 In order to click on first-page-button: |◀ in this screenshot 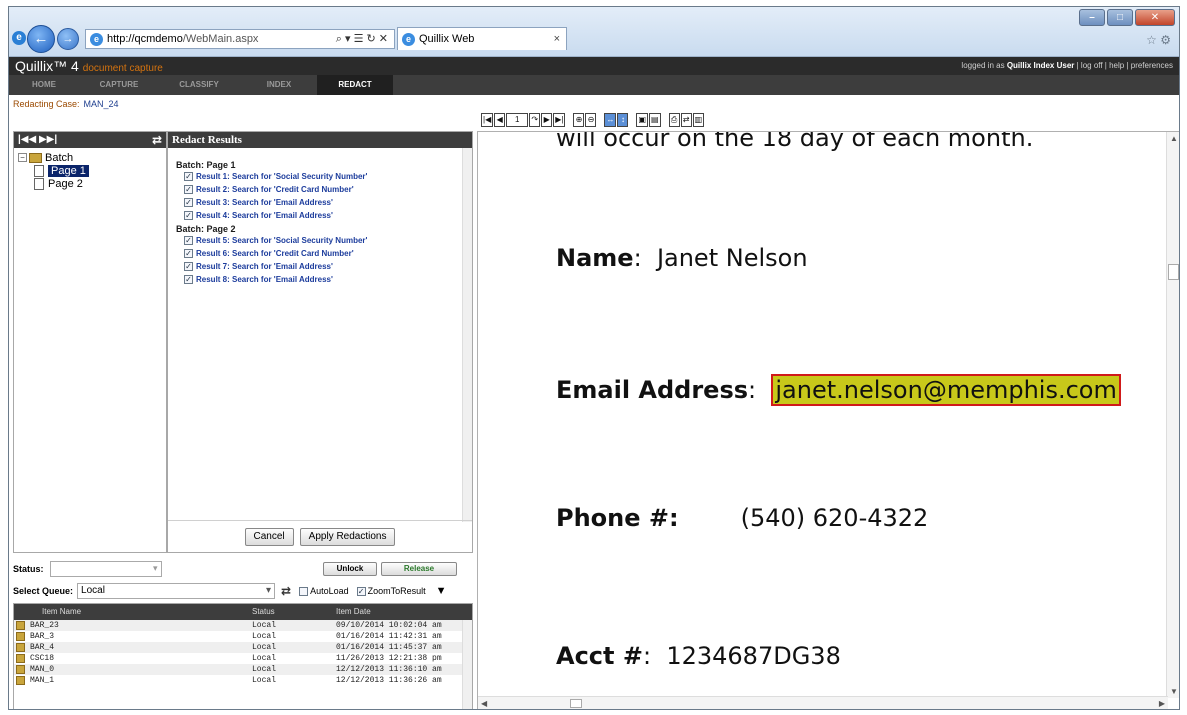, I will do `click(487, 120)`.